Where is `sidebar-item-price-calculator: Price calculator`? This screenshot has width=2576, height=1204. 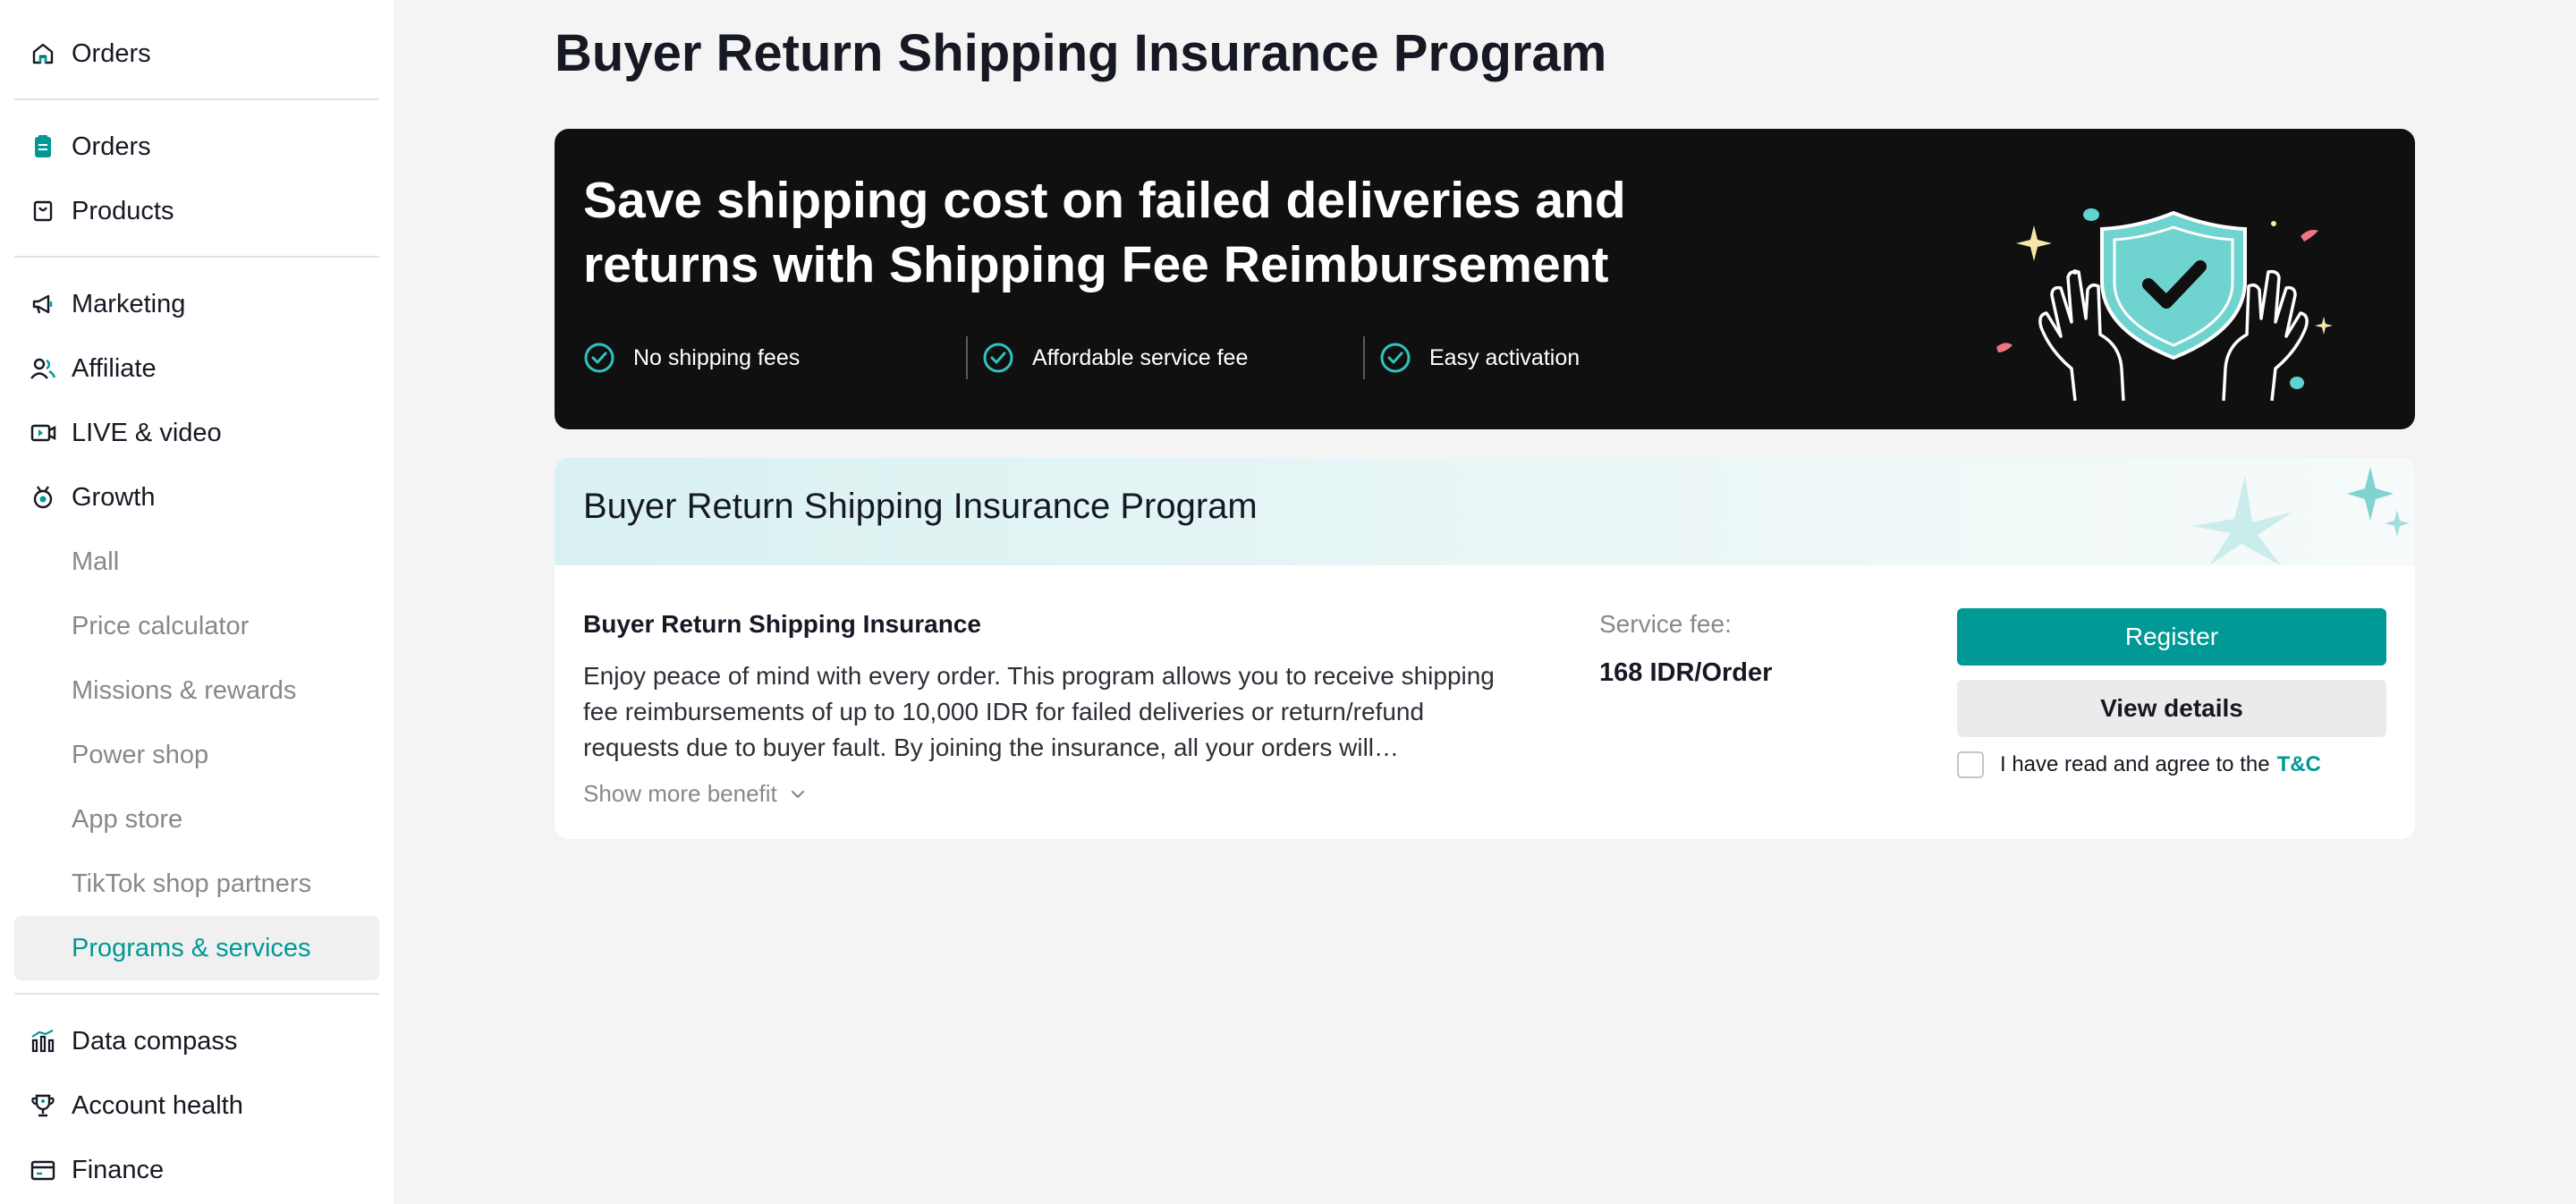 sidebar-item-price-calculator: Price calculator is located at coordinates (196, 626).